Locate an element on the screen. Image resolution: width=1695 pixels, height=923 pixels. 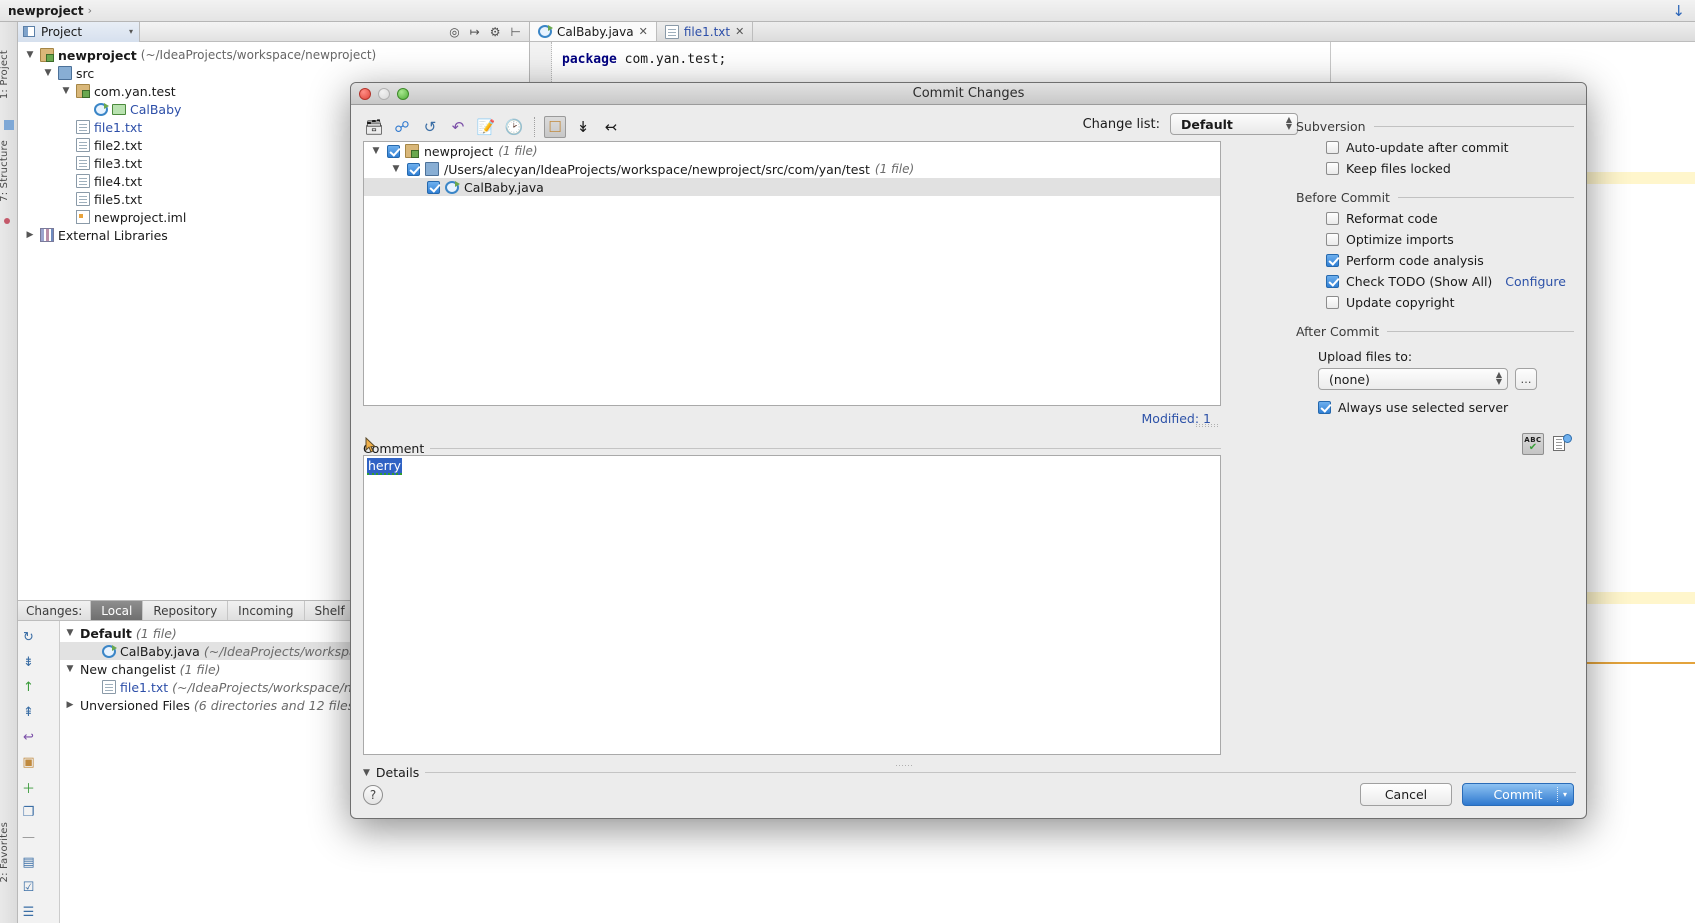
details-splitter-grip is located at coordinates (905, 766).